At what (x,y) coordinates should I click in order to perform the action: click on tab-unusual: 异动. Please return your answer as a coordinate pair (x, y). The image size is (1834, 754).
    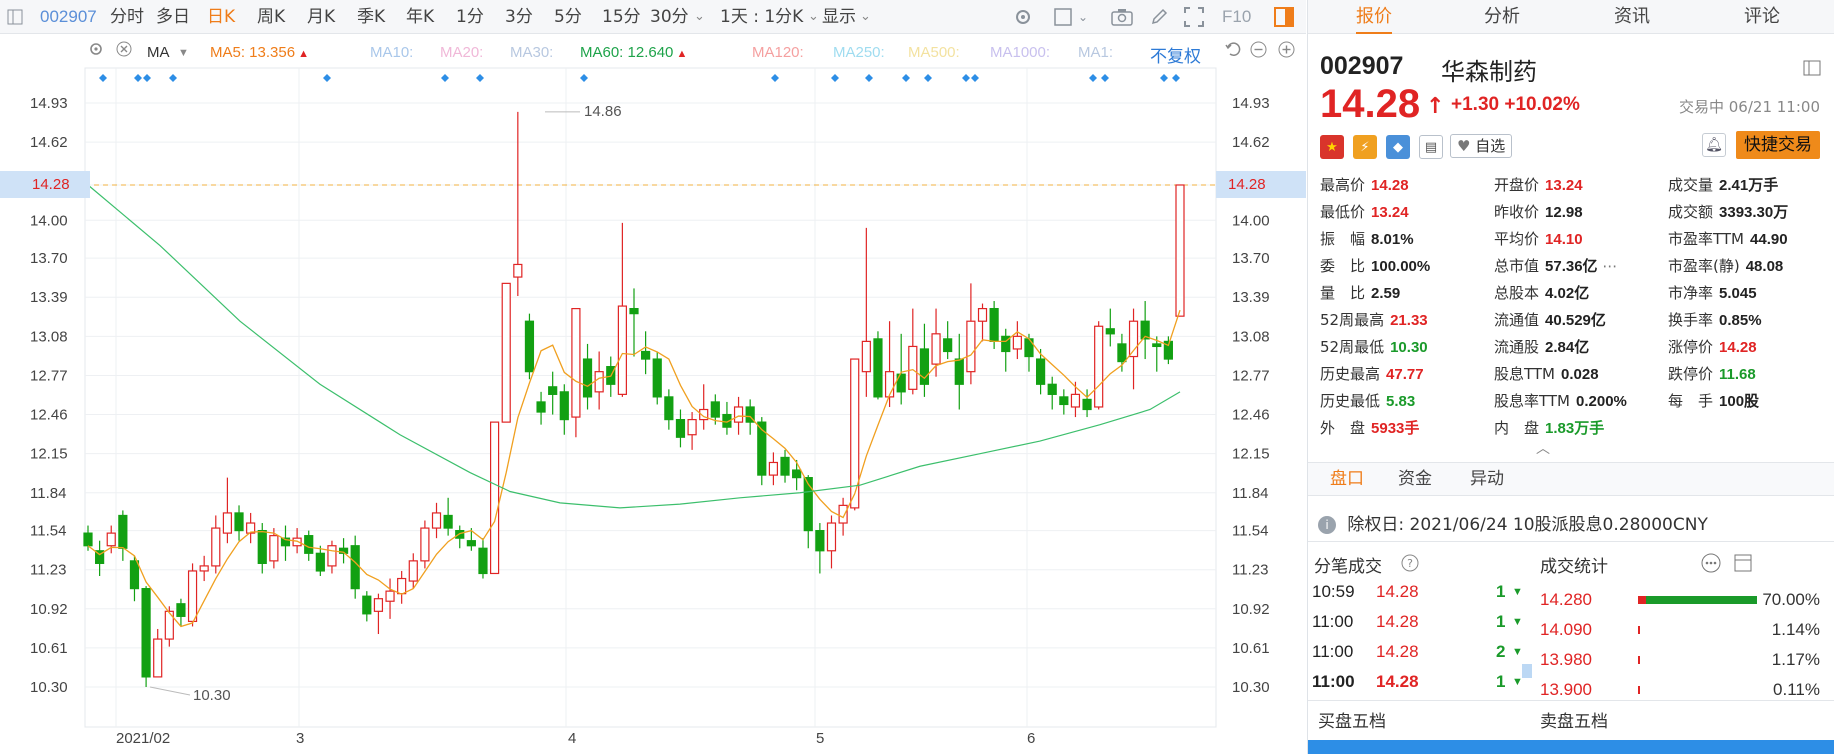
    Looking at the image, I should click on (1487, 479).